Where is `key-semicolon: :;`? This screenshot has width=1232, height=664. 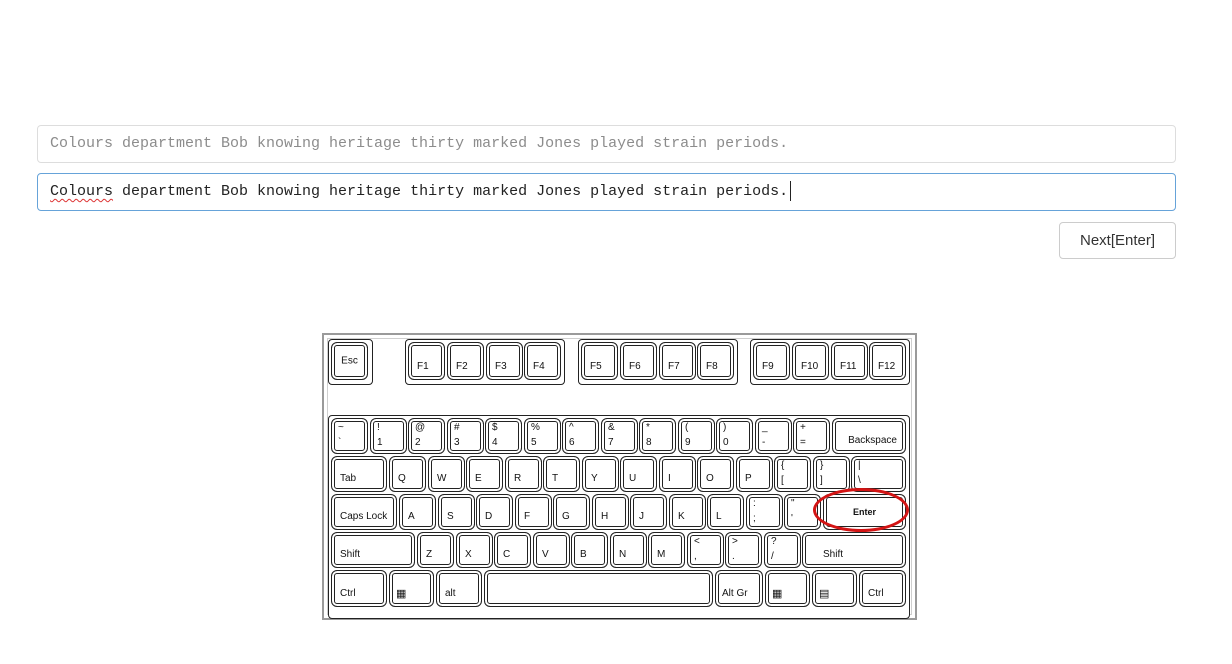 key-semicolon: :; is located at coordinates (764, 512).